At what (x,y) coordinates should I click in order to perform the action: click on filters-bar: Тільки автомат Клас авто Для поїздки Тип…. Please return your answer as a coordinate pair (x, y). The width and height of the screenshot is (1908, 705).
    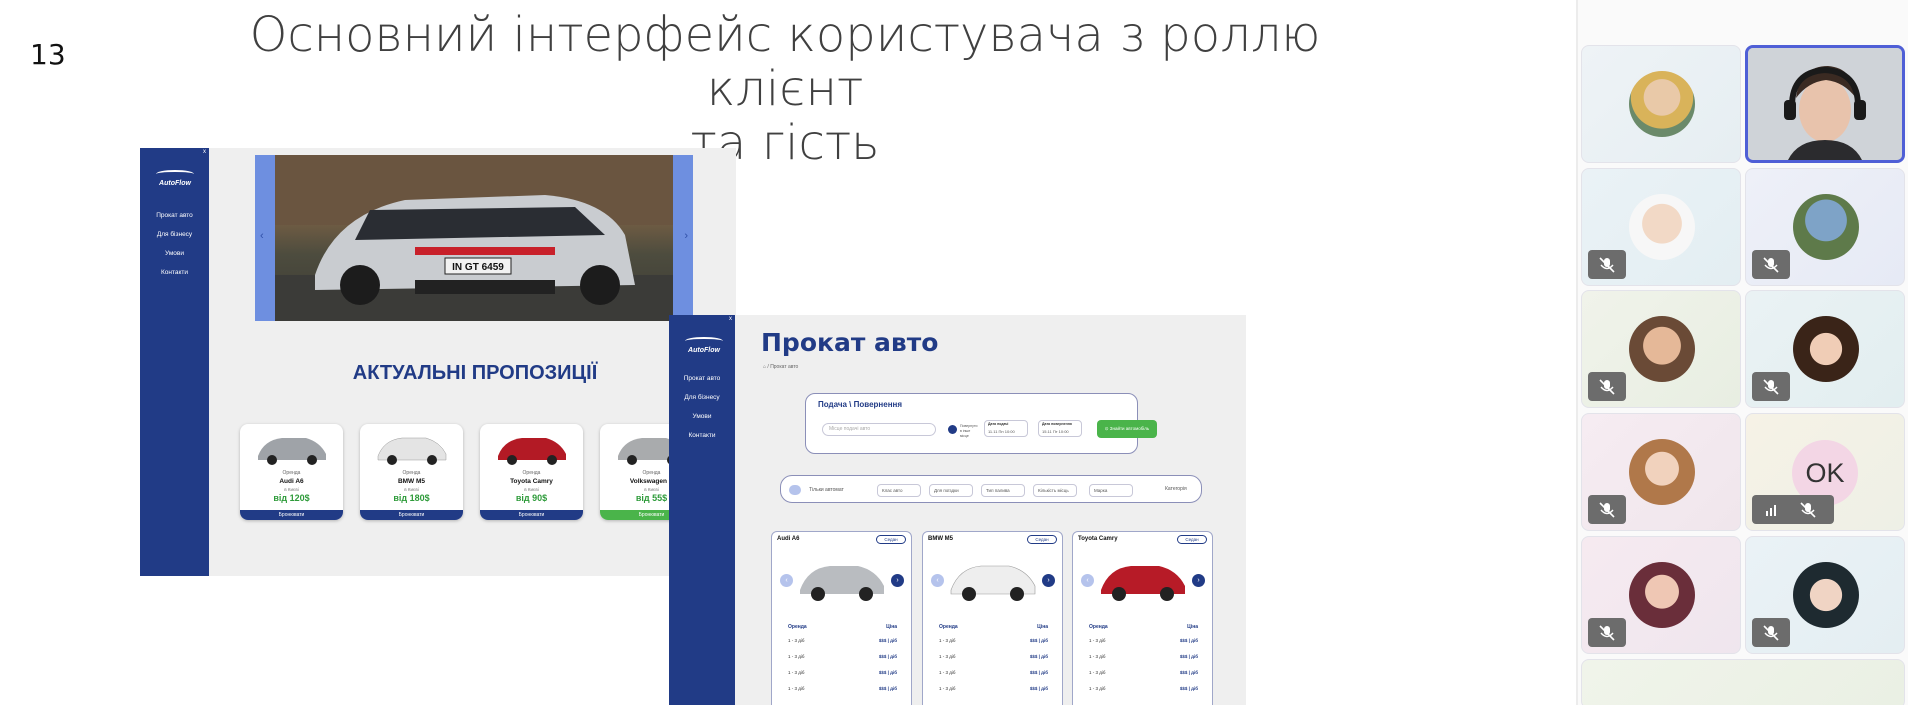
    Looking at the image, I should click on (991, 489).